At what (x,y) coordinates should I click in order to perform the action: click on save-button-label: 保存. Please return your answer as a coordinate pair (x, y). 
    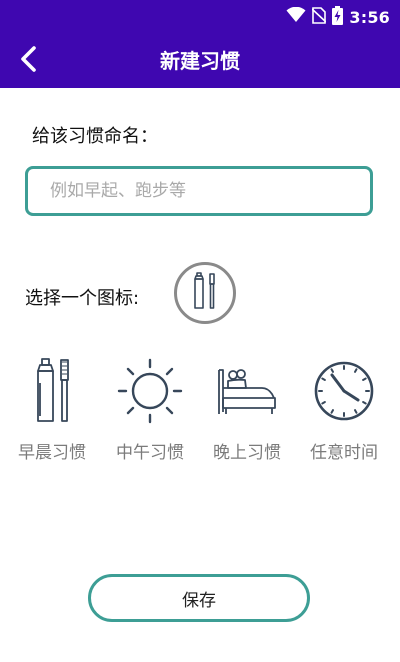
    Looking at the image, I should click on (199, 600).